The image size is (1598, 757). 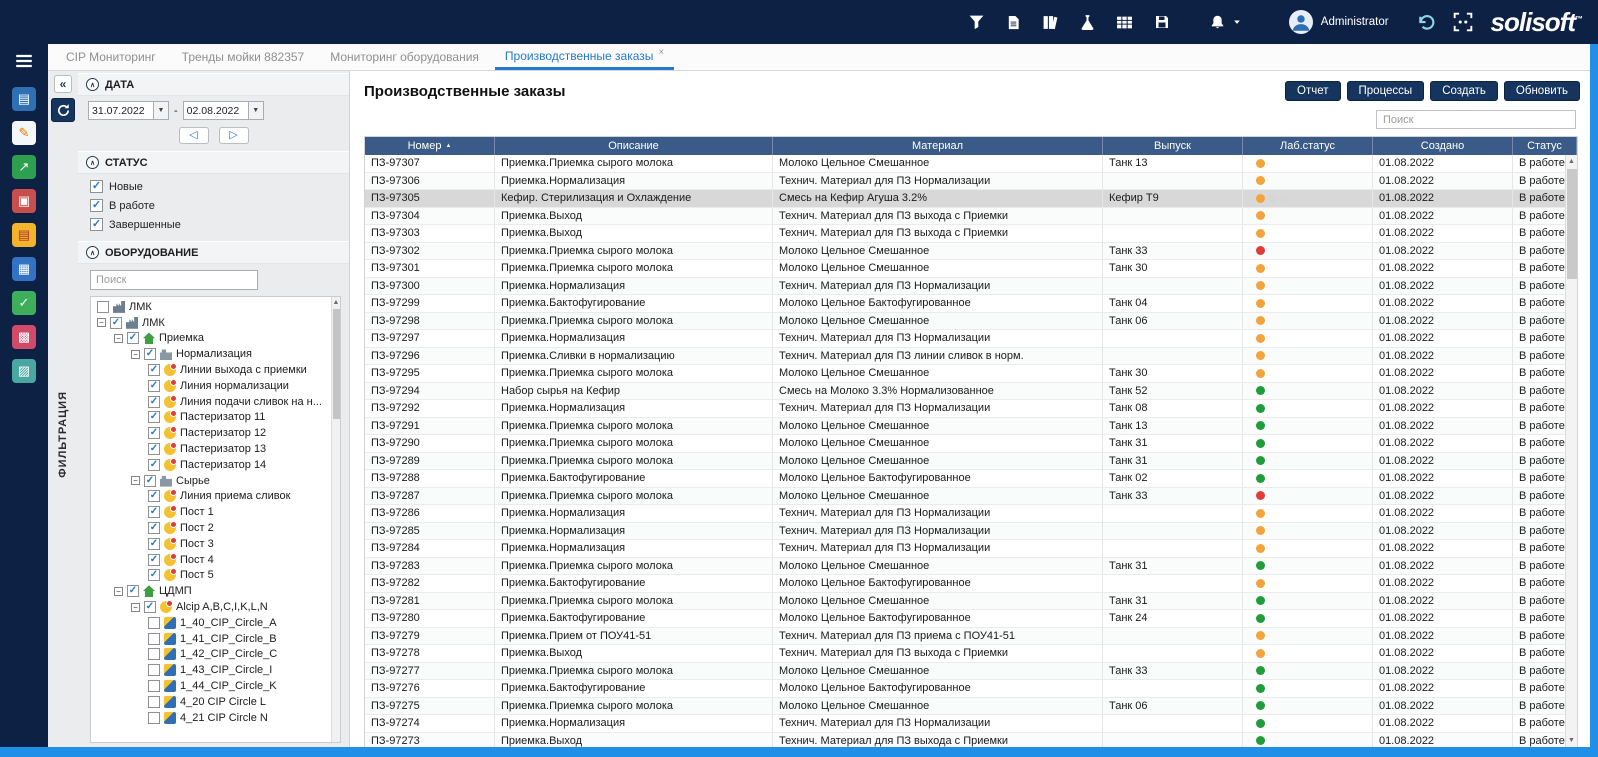 I want to click on tree-item: ✓ Пастеризатор 14, so click(x=217, y=465).